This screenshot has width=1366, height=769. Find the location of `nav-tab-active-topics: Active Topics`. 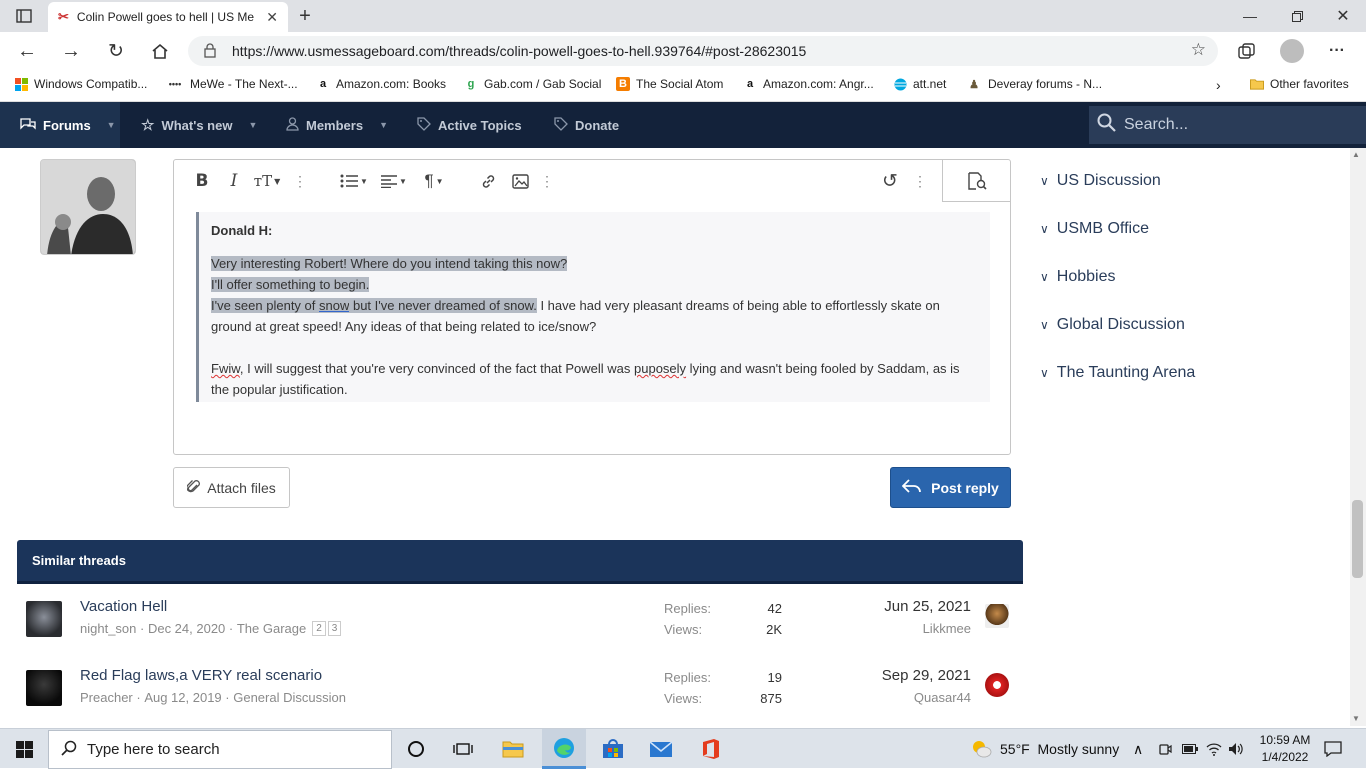

nav-tab-active-topics: Active Topics is located at coordinates (469, 125).